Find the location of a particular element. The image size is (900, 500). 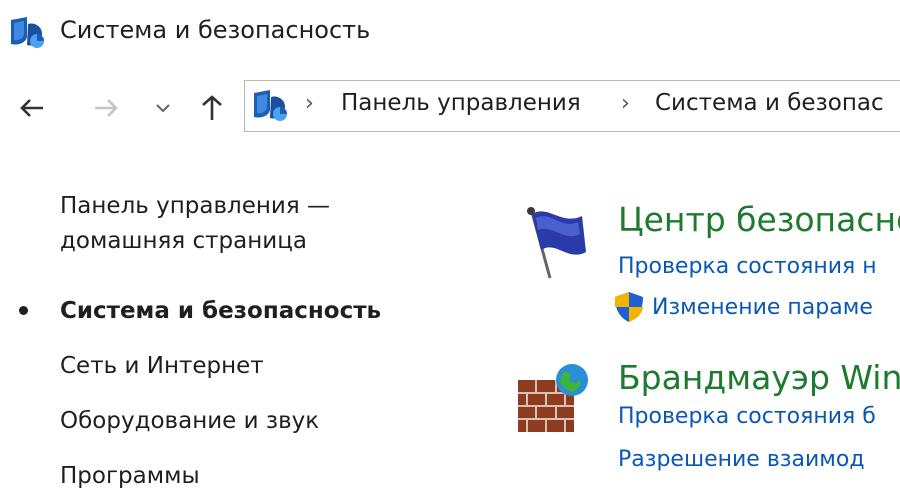

window-title: Система и безопасность is located at coordinates (215, 30).